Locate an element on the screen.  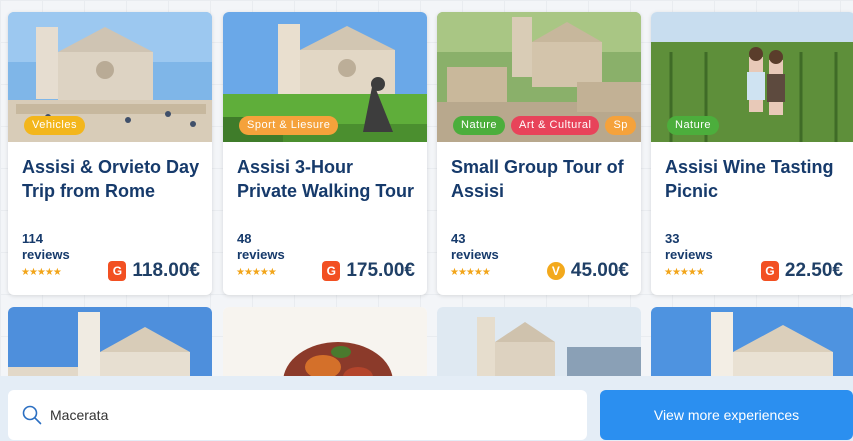
price: 175.00€ is located at coordinates (380, 270).